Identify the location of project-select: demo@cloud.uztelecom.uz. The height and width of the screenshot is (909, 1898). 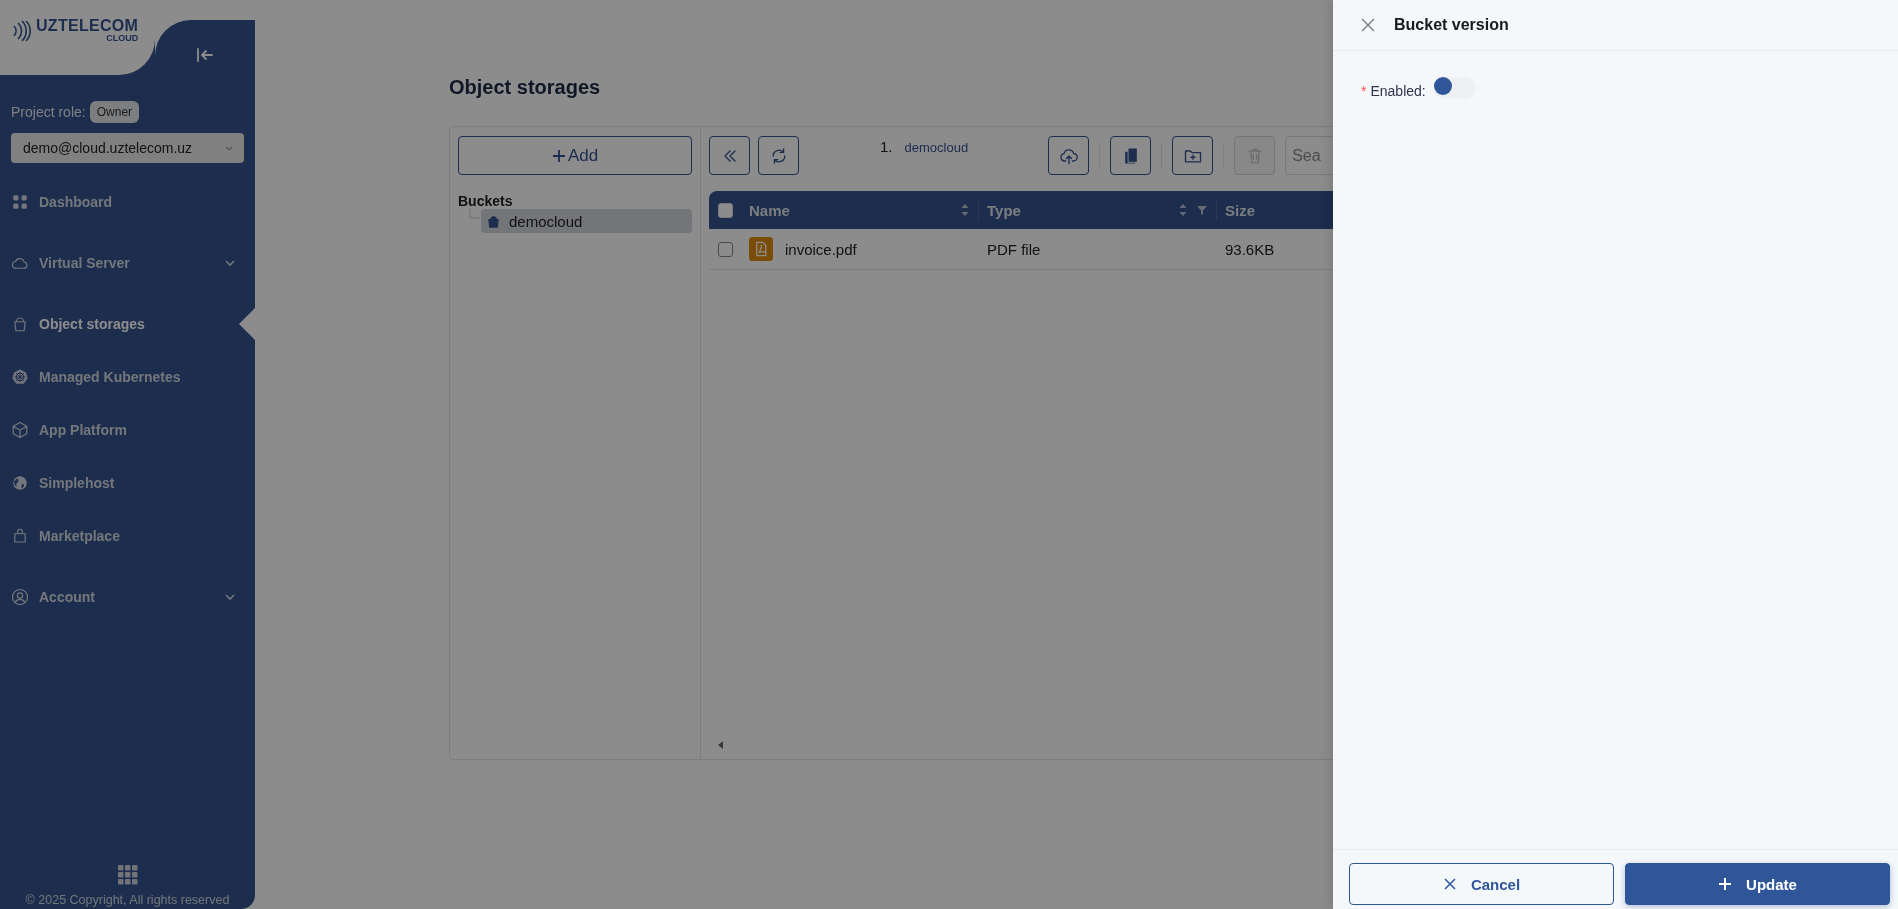
(127, 148).